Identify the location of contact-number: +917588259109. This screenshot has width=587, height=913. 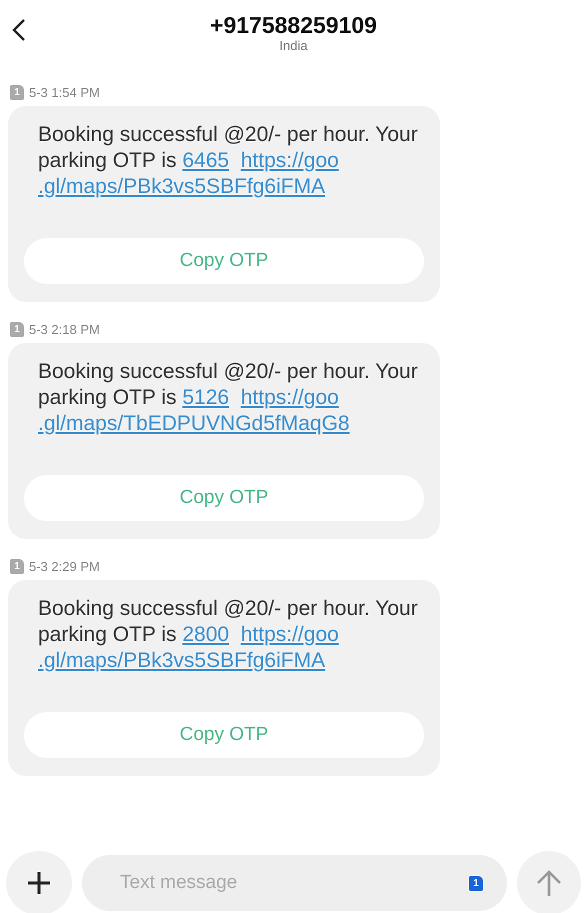
(293, 25).